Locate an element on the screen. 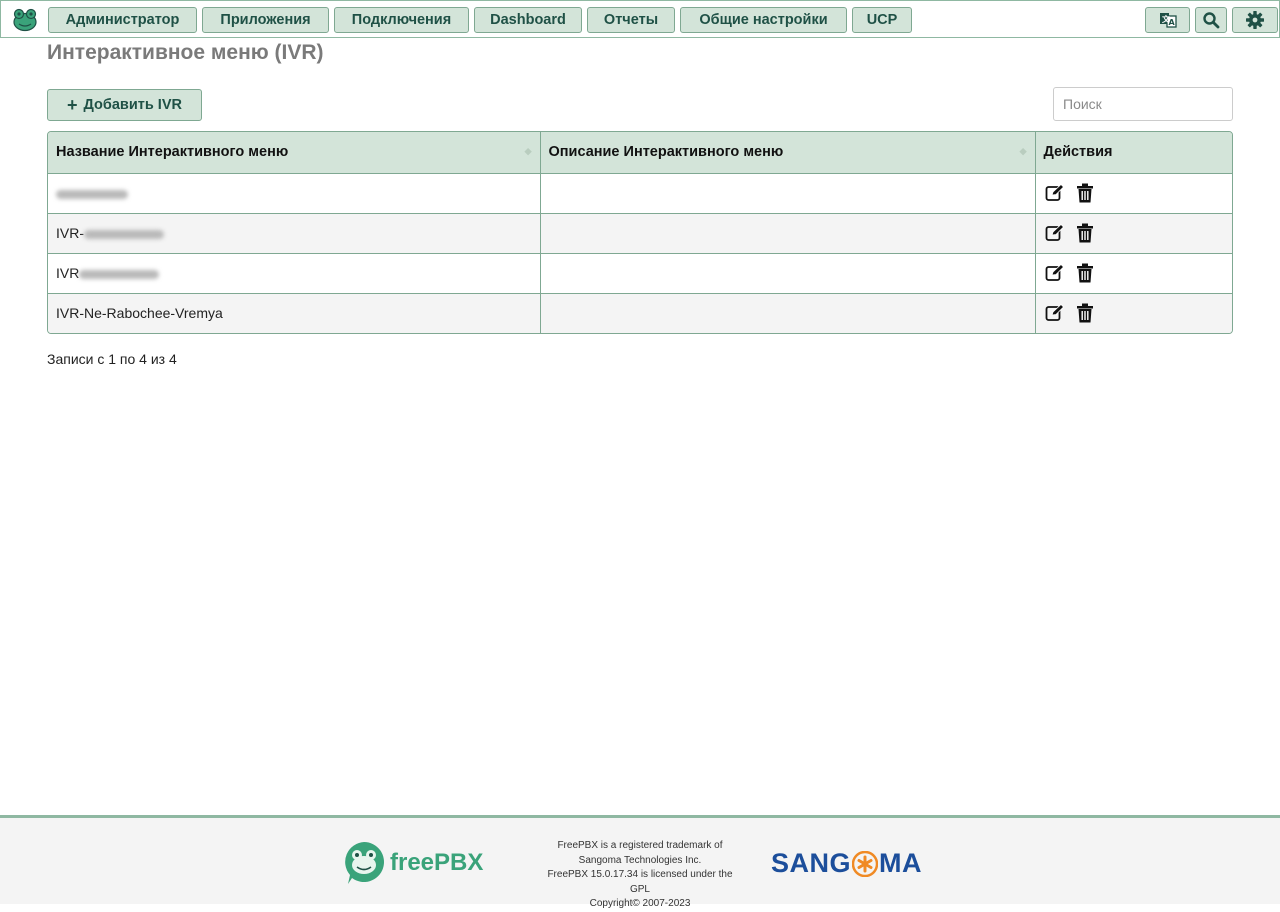 The width and height of the screenshot is (1280, 912). table-row is located at coordinates (640, 193).